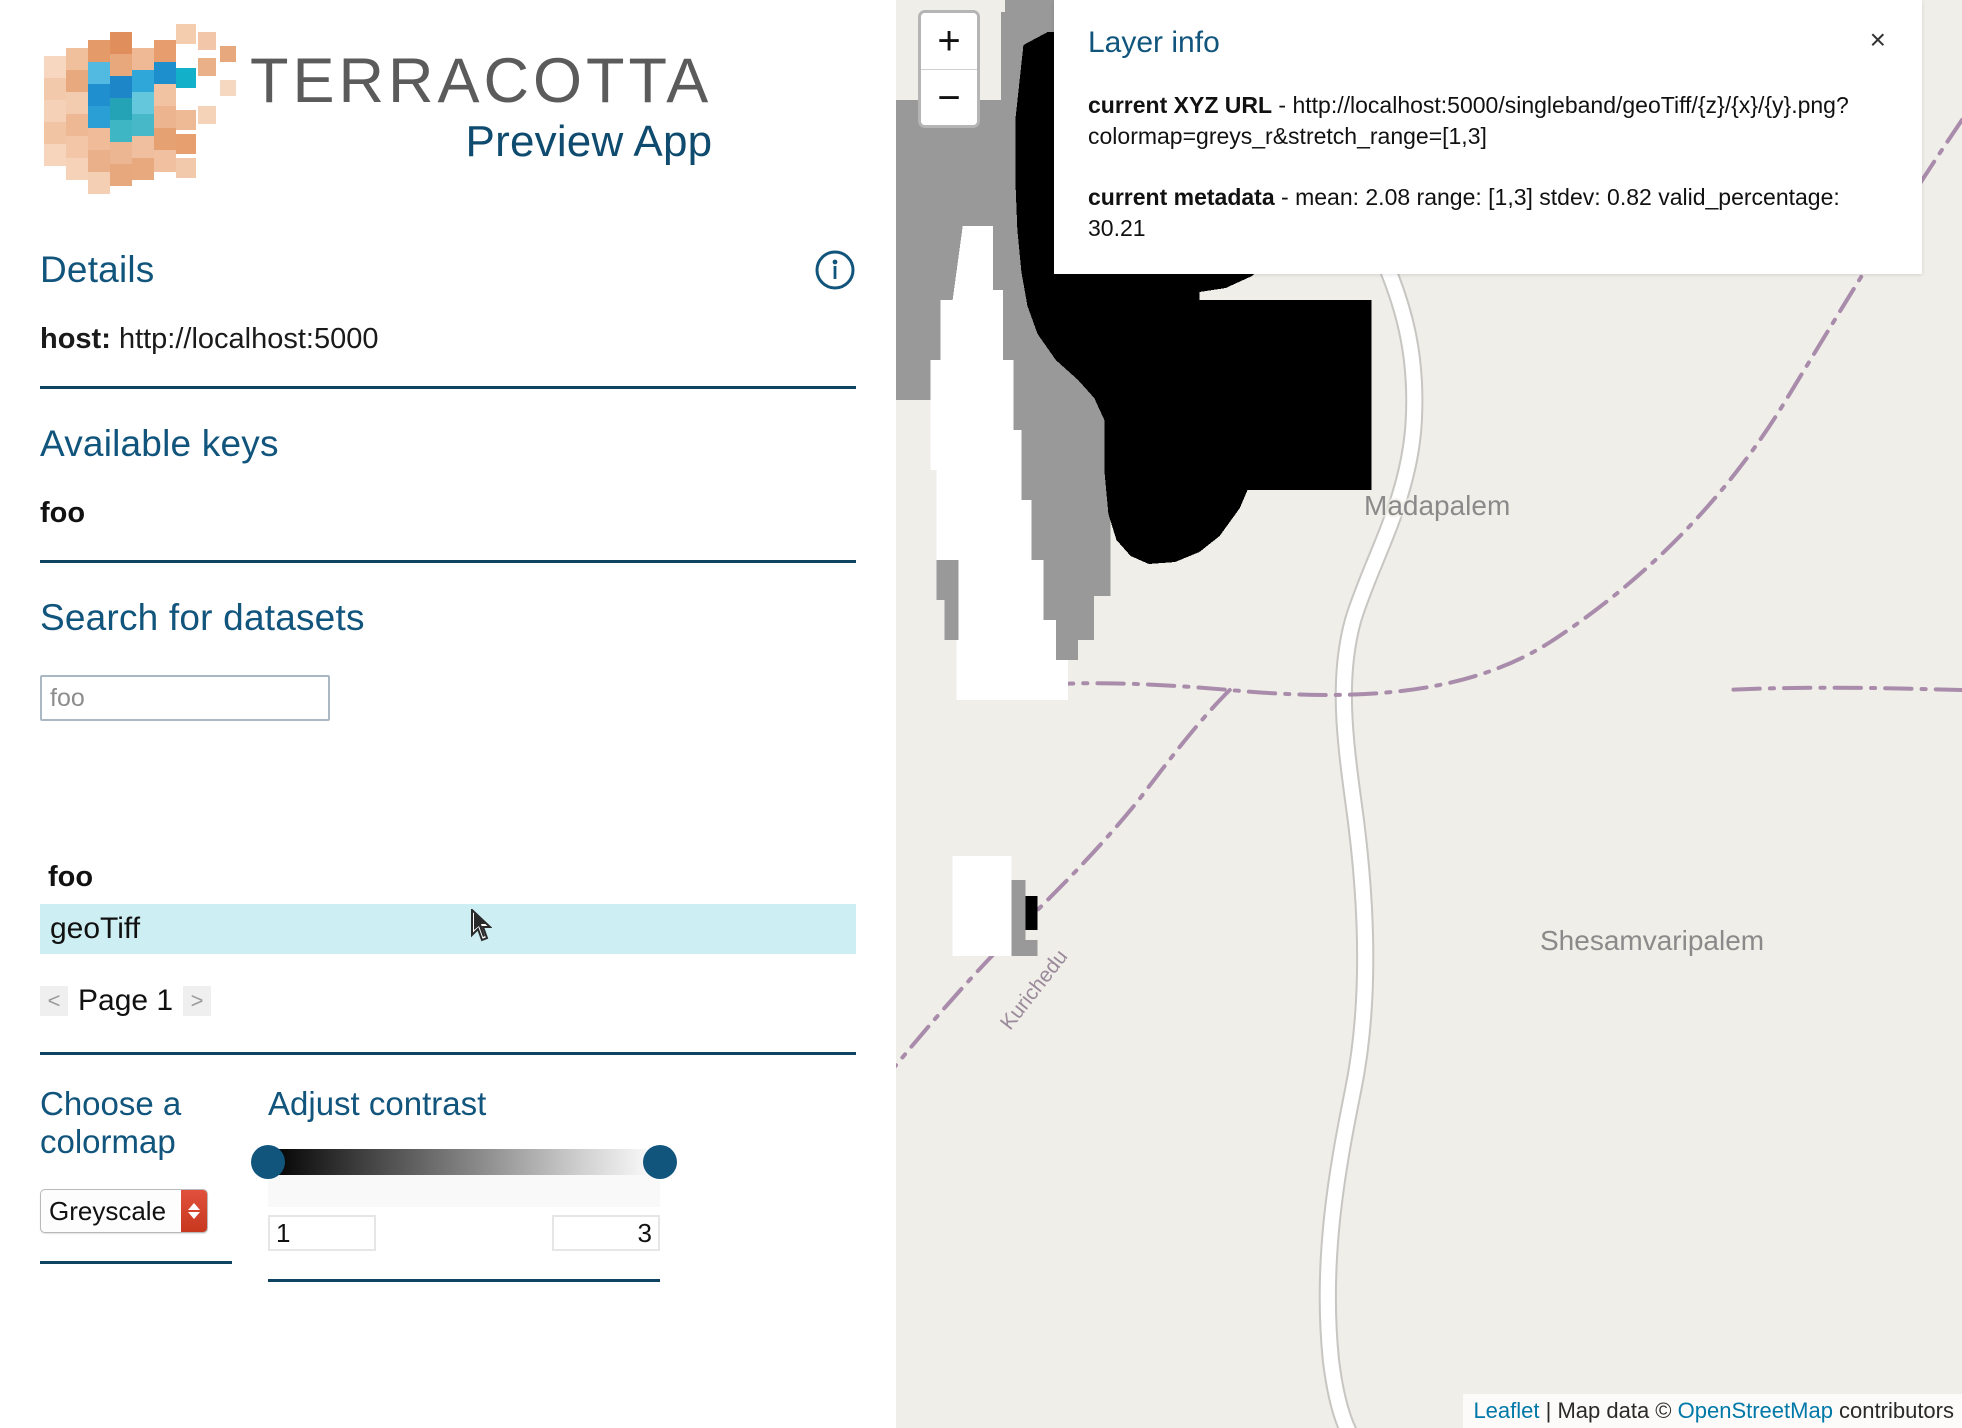 The height and width of the screenshot is (1428, 1962). What do you see at coordinates (448, 1001) in the screenshot?
I see `pagination: < Page 1 >` at bounding box center [448, 1001].